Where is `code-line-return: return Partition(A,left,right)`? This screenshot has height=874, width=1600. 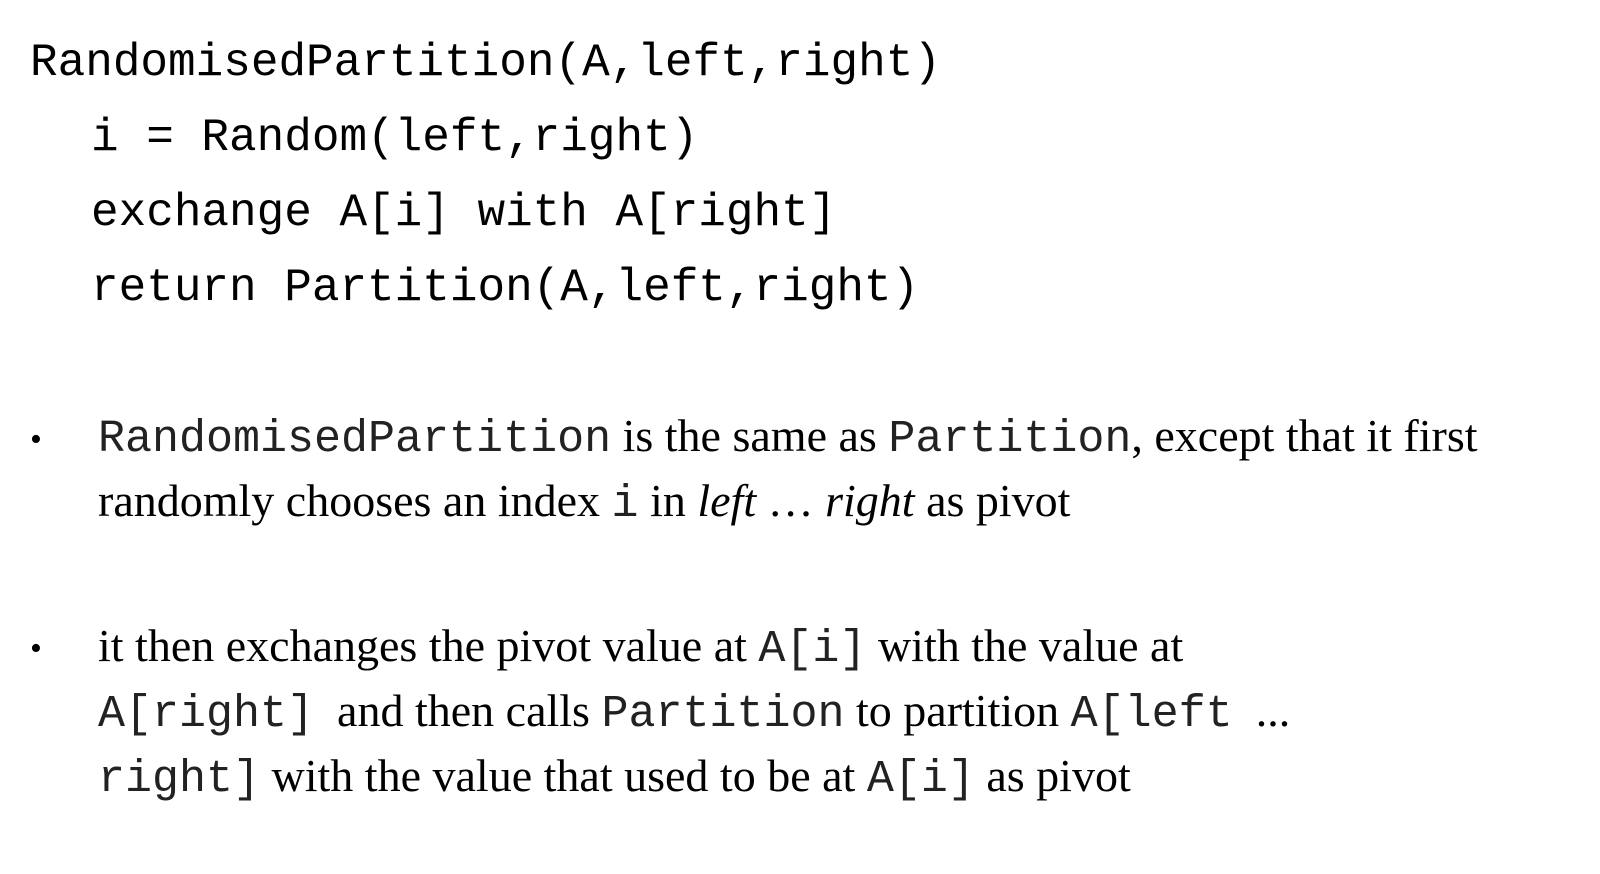 code-line-return: return Partition(A,left,right) is located at coordinates (505, 288).